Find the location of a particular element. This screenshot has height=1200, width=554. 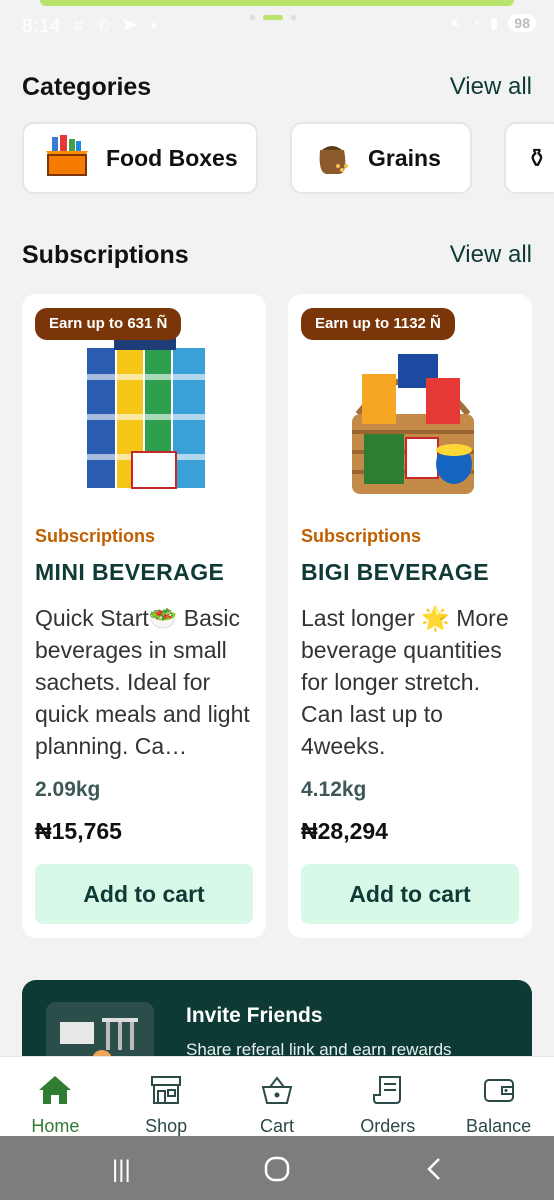

subscriptions-view-all-link: View all is located at coordinates (491, 255).